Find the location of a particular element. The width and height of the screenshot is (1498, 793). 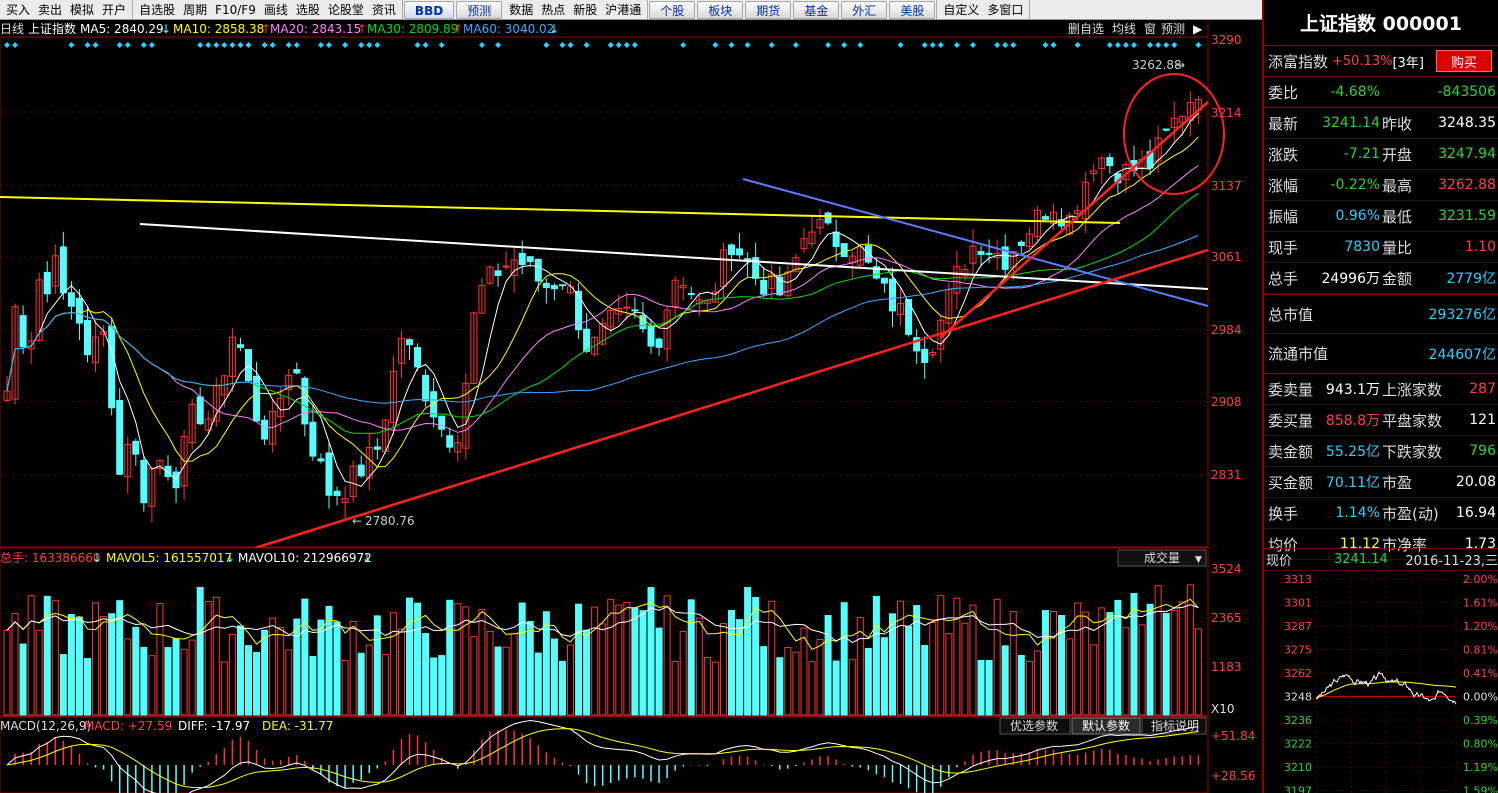

mini-left-tick: 3248 is located at coordinates (1298, 697).